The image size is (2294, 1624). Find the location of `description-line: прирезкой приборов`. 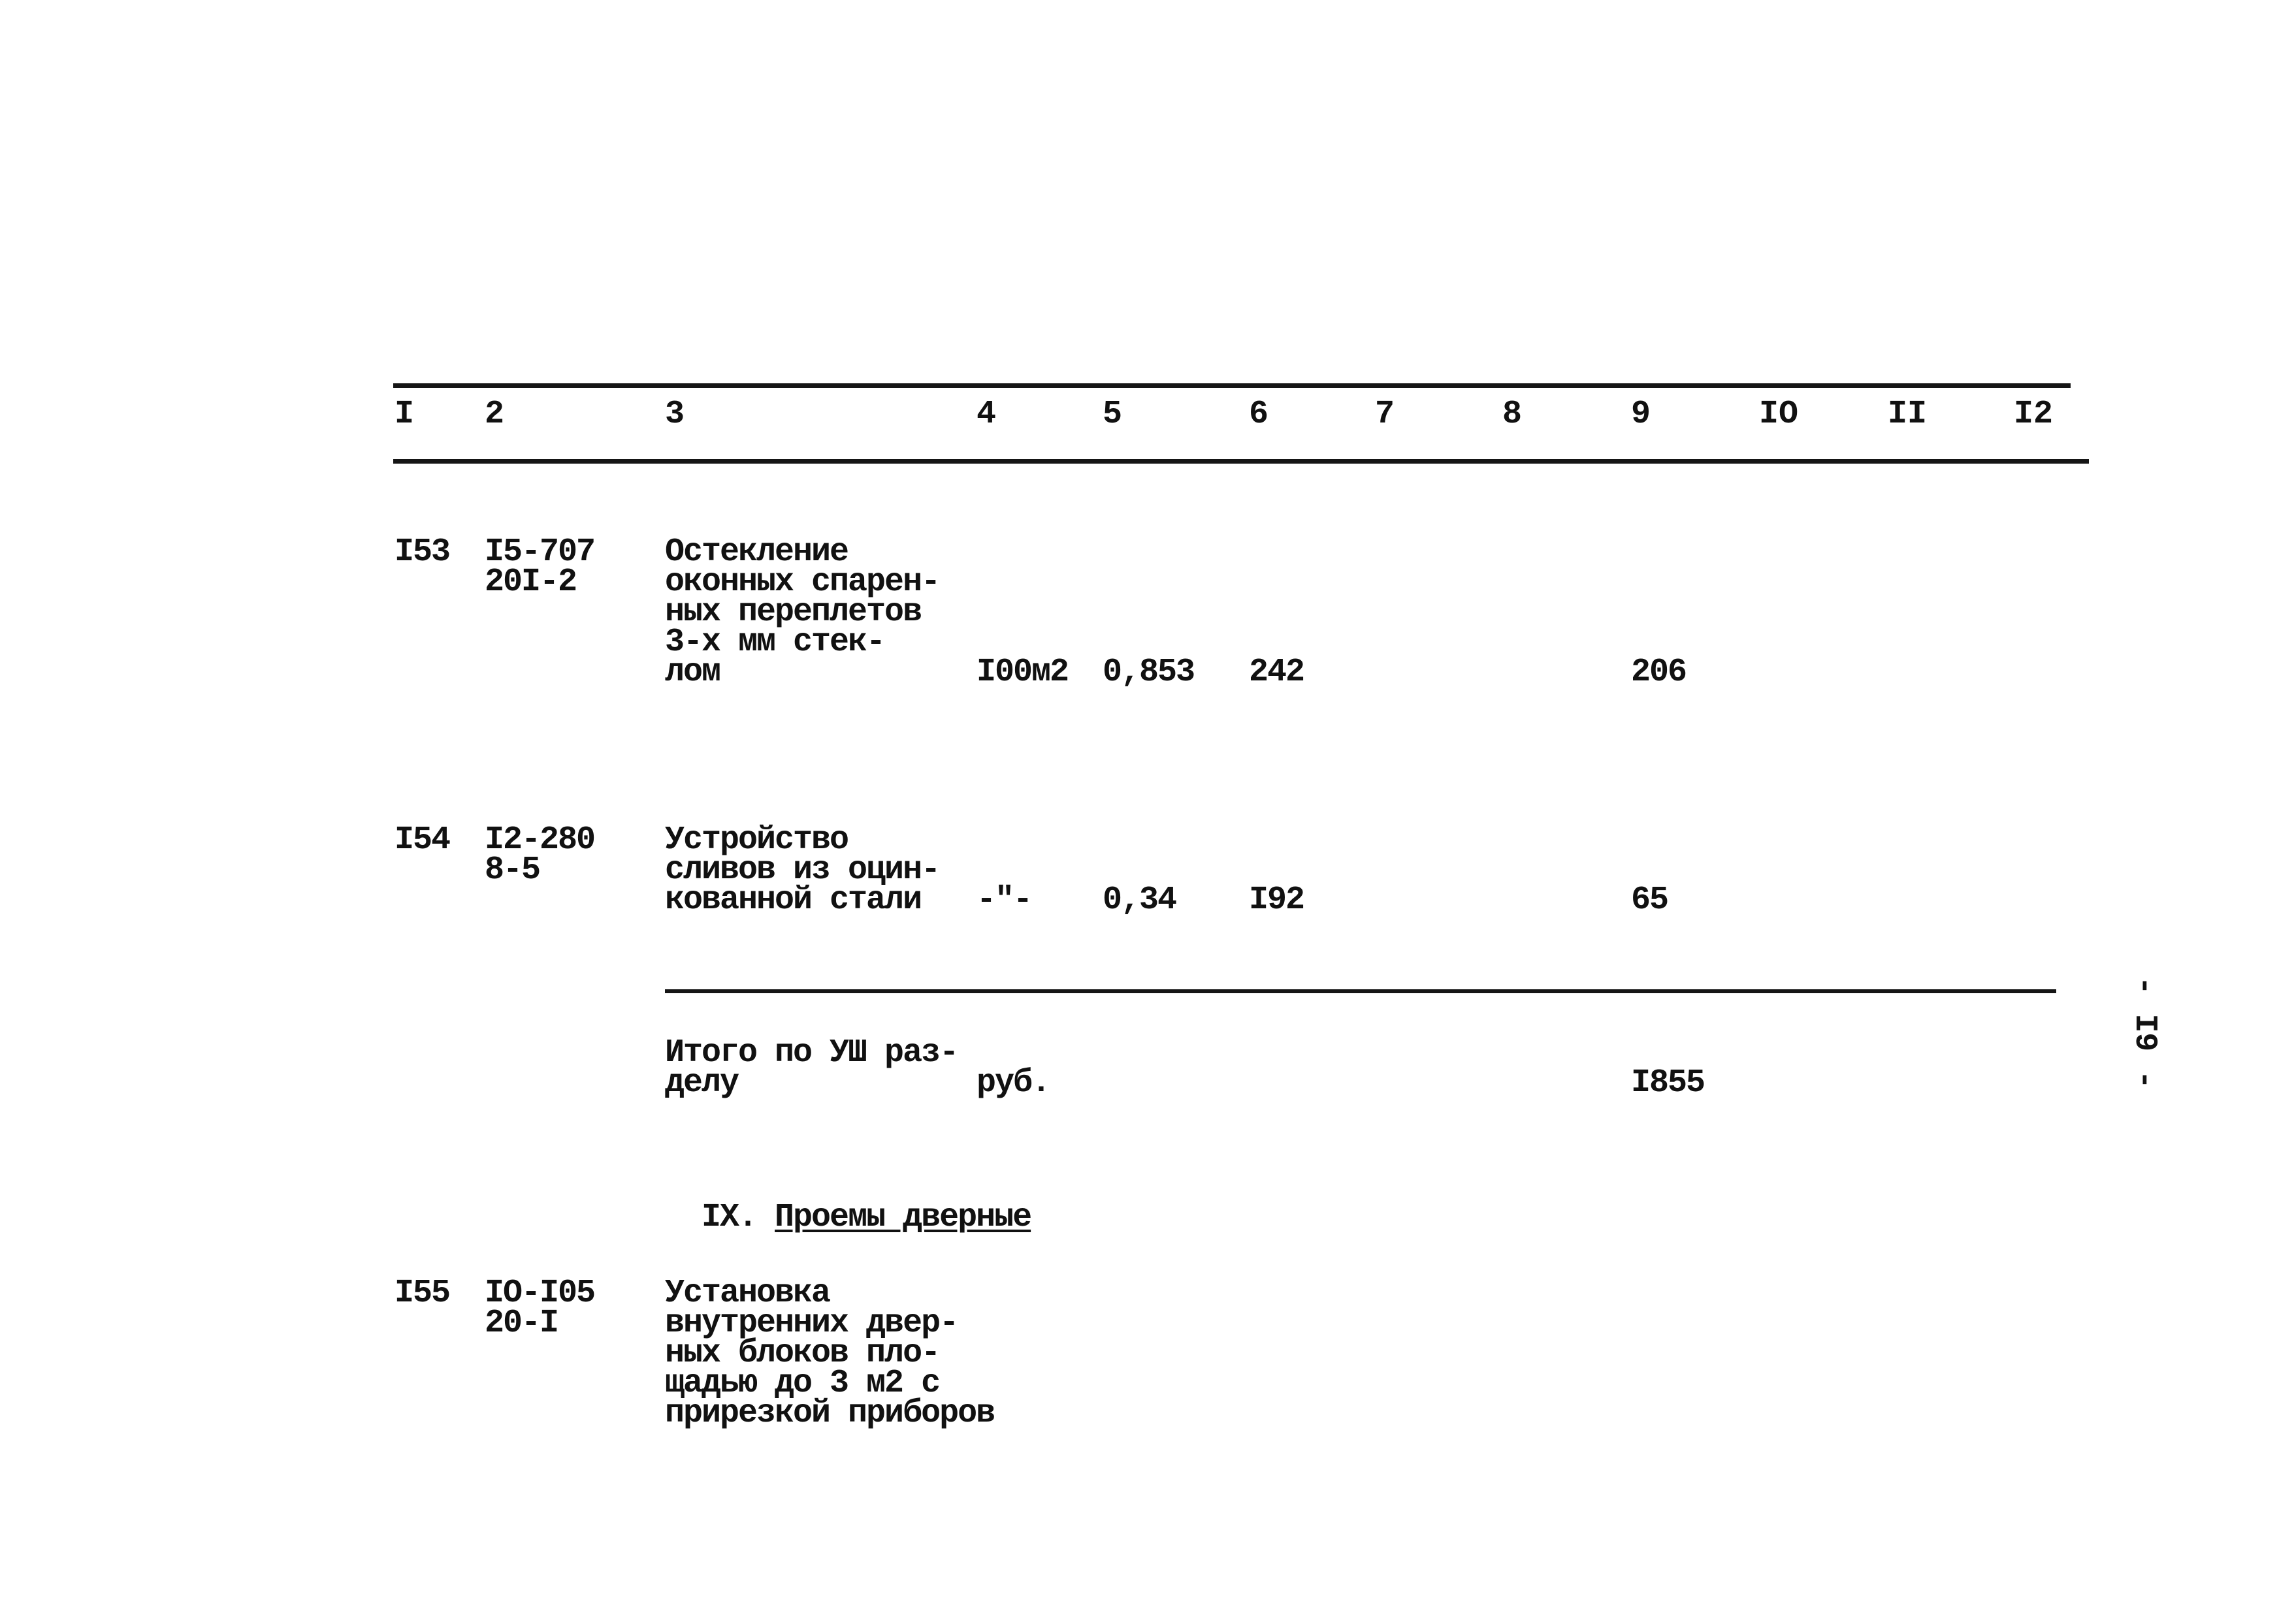

description-line: прирезкой приборов is located at coordinates (830, 1413).